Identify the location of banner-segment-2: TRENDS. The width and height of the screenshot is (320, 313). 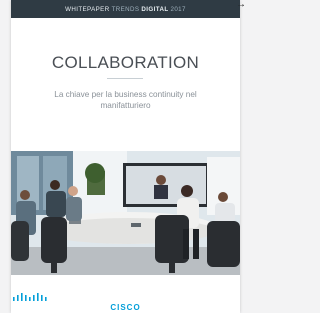
(125, 9).